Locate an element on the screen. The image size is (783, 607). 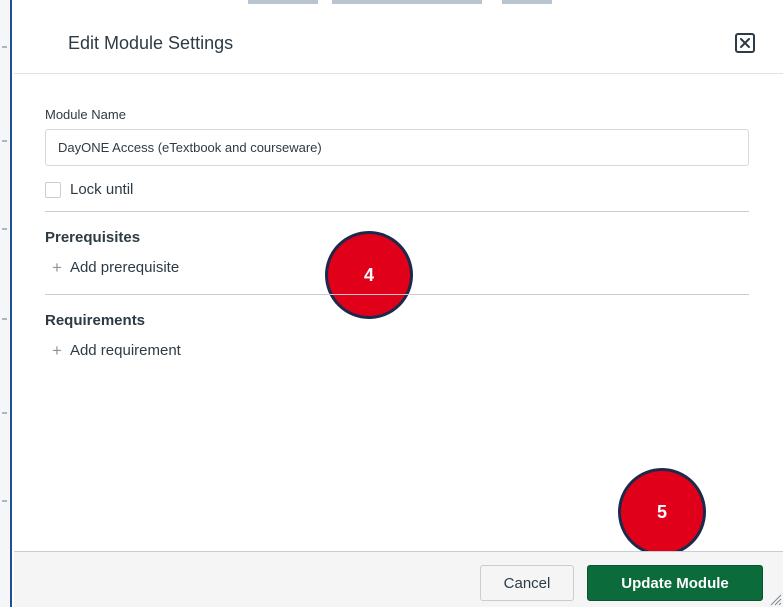
update-module-button: Update Module is located at coordinates (675, 583).